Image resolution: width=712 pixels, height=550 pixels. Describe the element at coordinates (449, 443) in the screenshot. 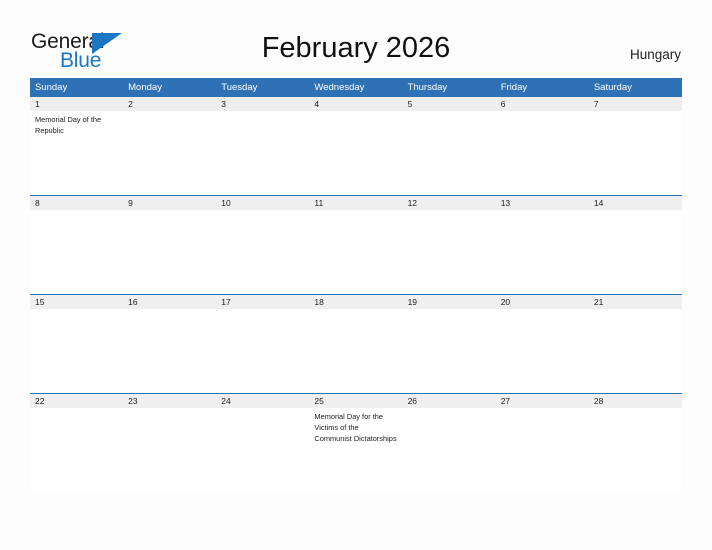

I see `calendar-day-cell: 26` at that location.